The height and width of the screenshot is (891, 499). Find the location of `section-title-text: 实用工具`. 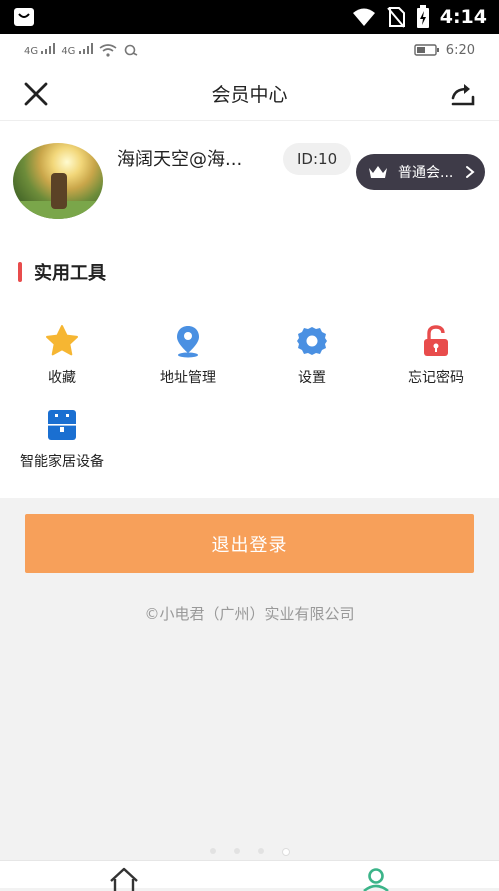

section-title-text: 实用工具 is located at coordinates (70, 273).